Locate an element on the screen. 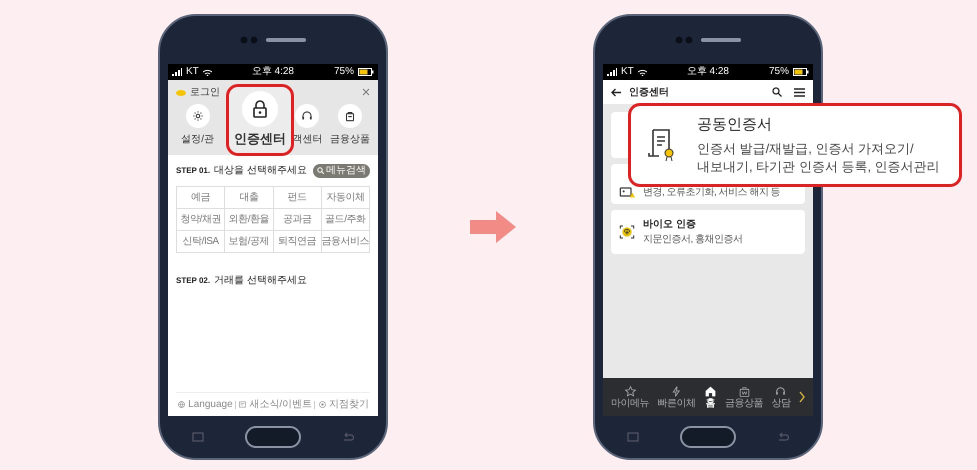  step-number: STEP 01. is located at coordinates (193, 170).